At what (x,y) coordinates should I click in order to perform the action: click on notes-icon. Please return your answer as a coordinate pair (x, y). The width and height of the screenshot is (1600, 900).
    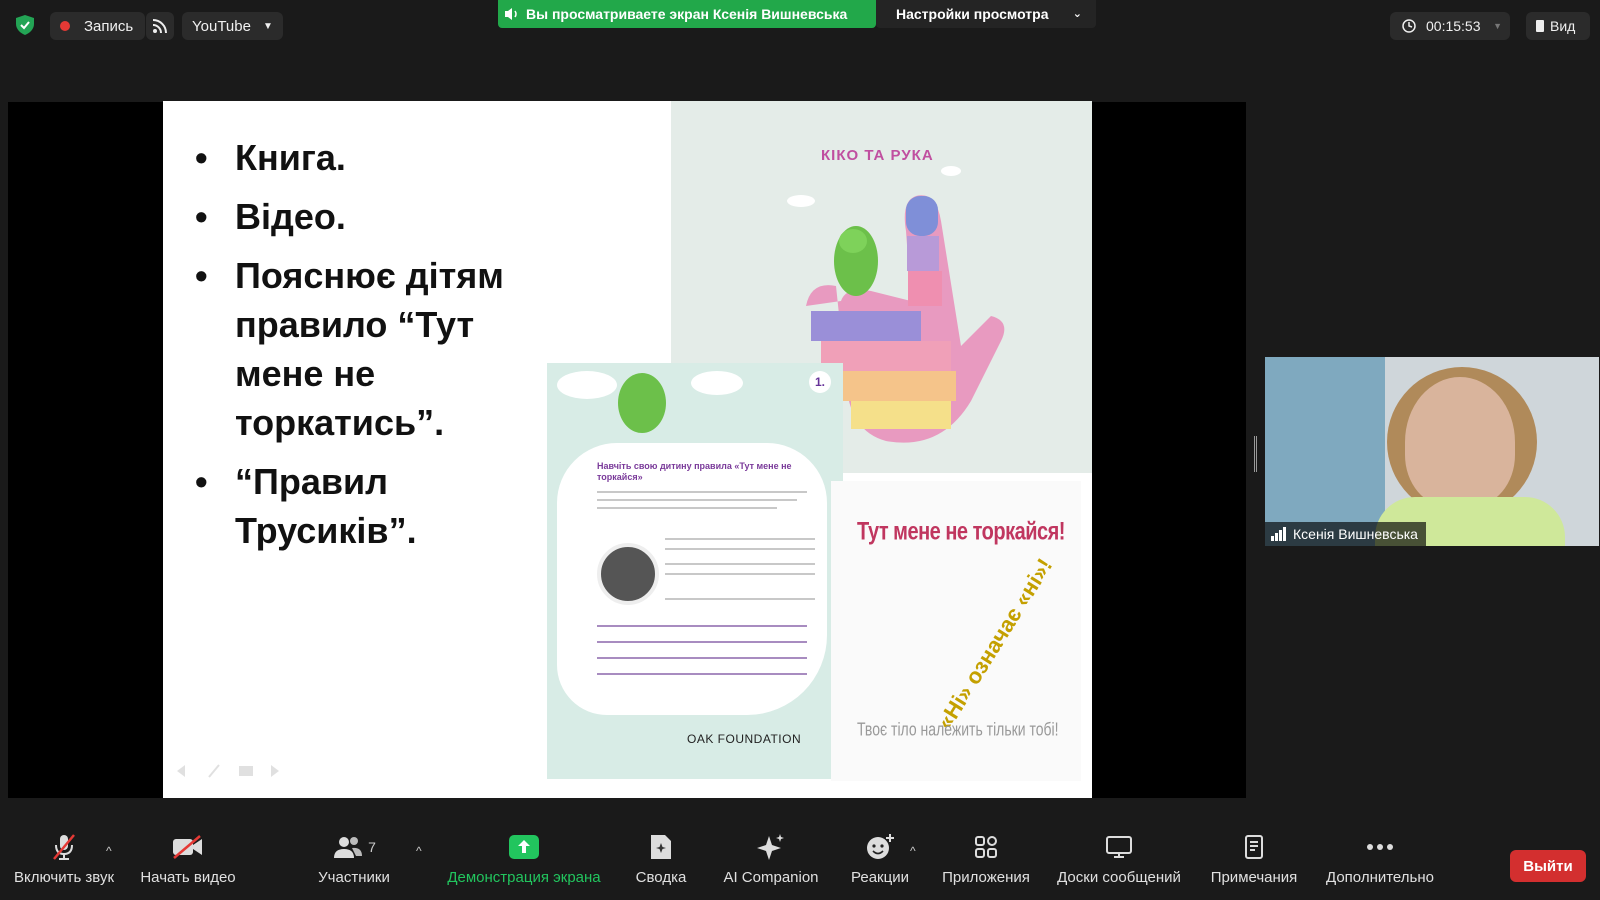
    Looking at the image, I should click on (1254, 847).